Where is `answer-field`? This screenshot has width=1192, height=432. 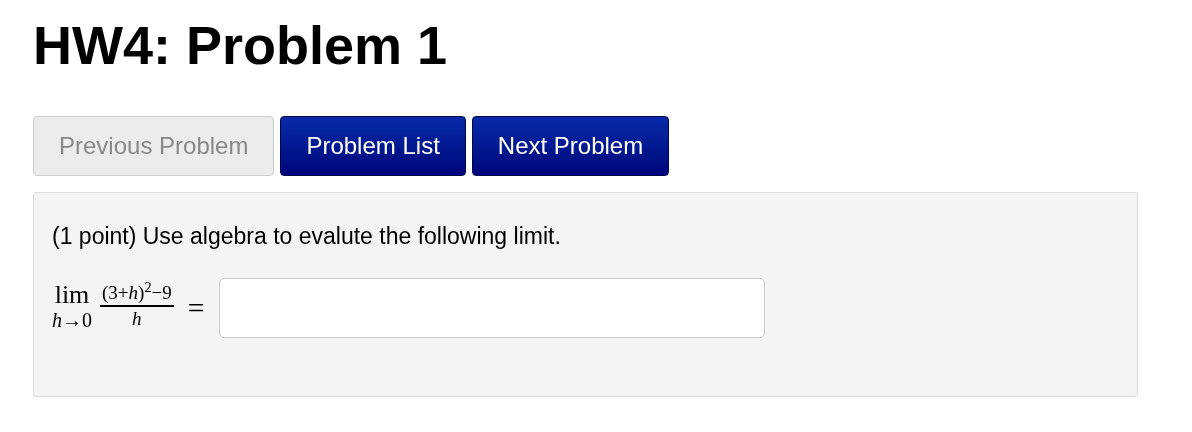
answer-field is located at coordinates (491, 307).